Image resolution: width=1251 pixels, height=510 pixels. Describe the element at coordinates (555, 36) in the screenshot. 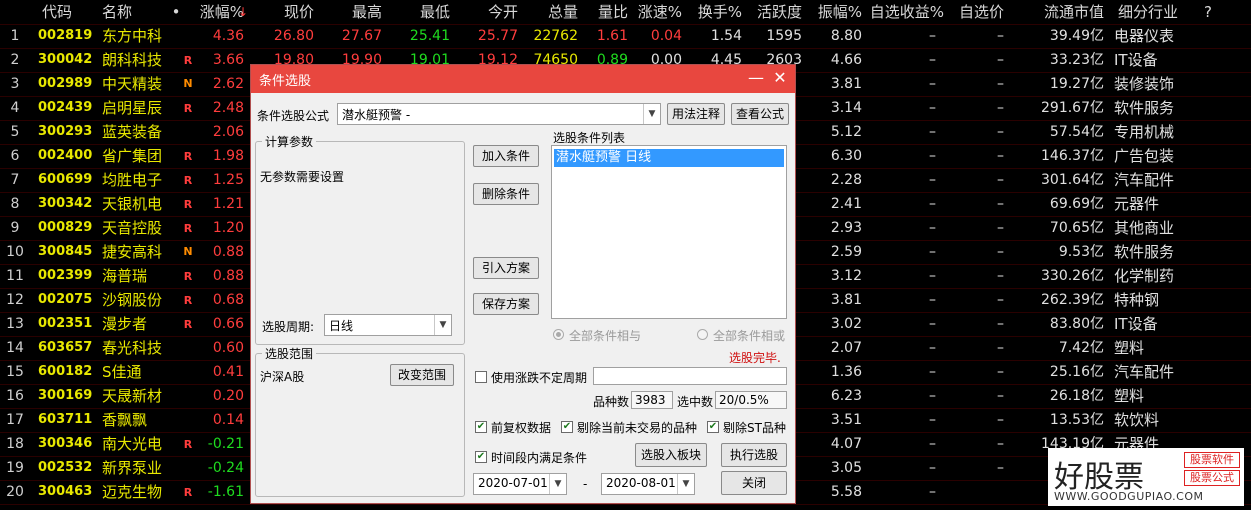

I see `cell-vol: 22762` at that location.